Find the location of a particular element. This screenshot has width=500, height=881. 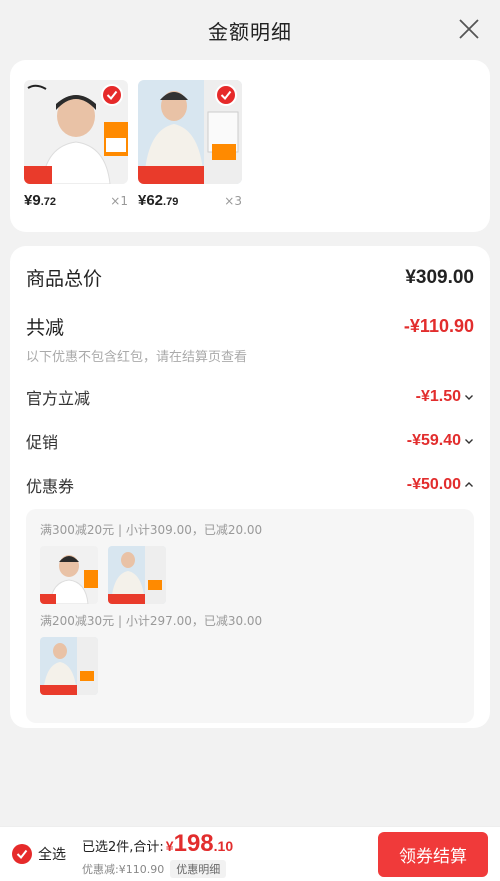

discount-value: -¥110.90 is located at coordinates (438, 326).